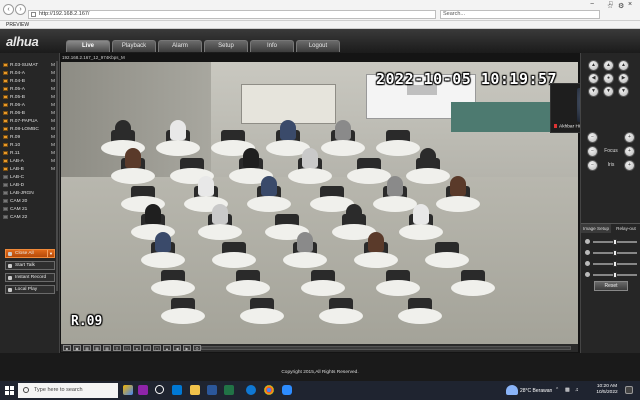 This screenshot has width=640, height=400. Describe the element at coordinates (29, 129) in the screenshot. I see `channel-item: R.08-LOMBC M` at that location.